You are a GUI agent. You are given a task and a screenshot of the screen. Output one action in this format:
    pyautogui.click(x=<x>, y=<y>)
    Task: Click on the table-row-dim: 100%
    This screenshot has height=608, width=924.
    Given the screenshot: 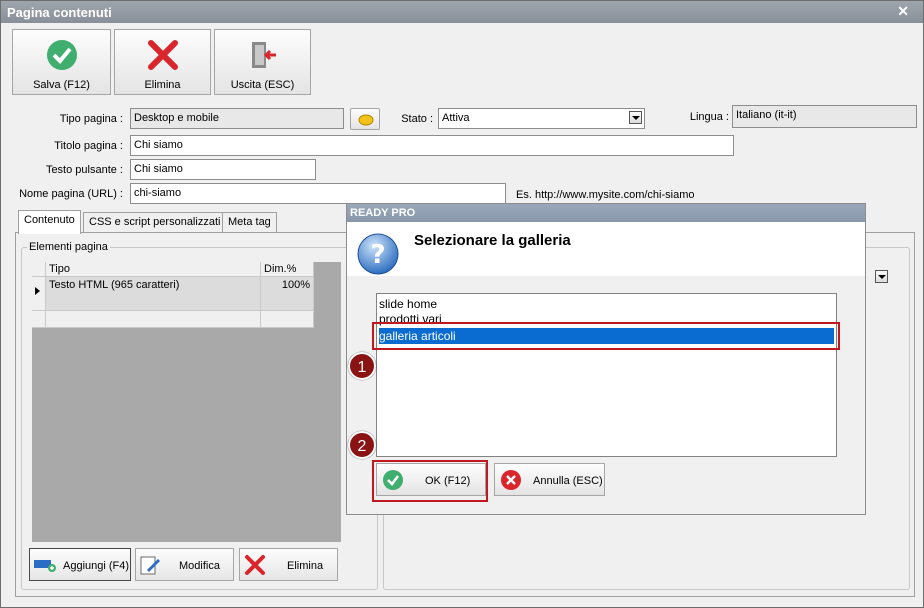 What is the action you would take?
    pyautogui.click(x=287, y=294)
    